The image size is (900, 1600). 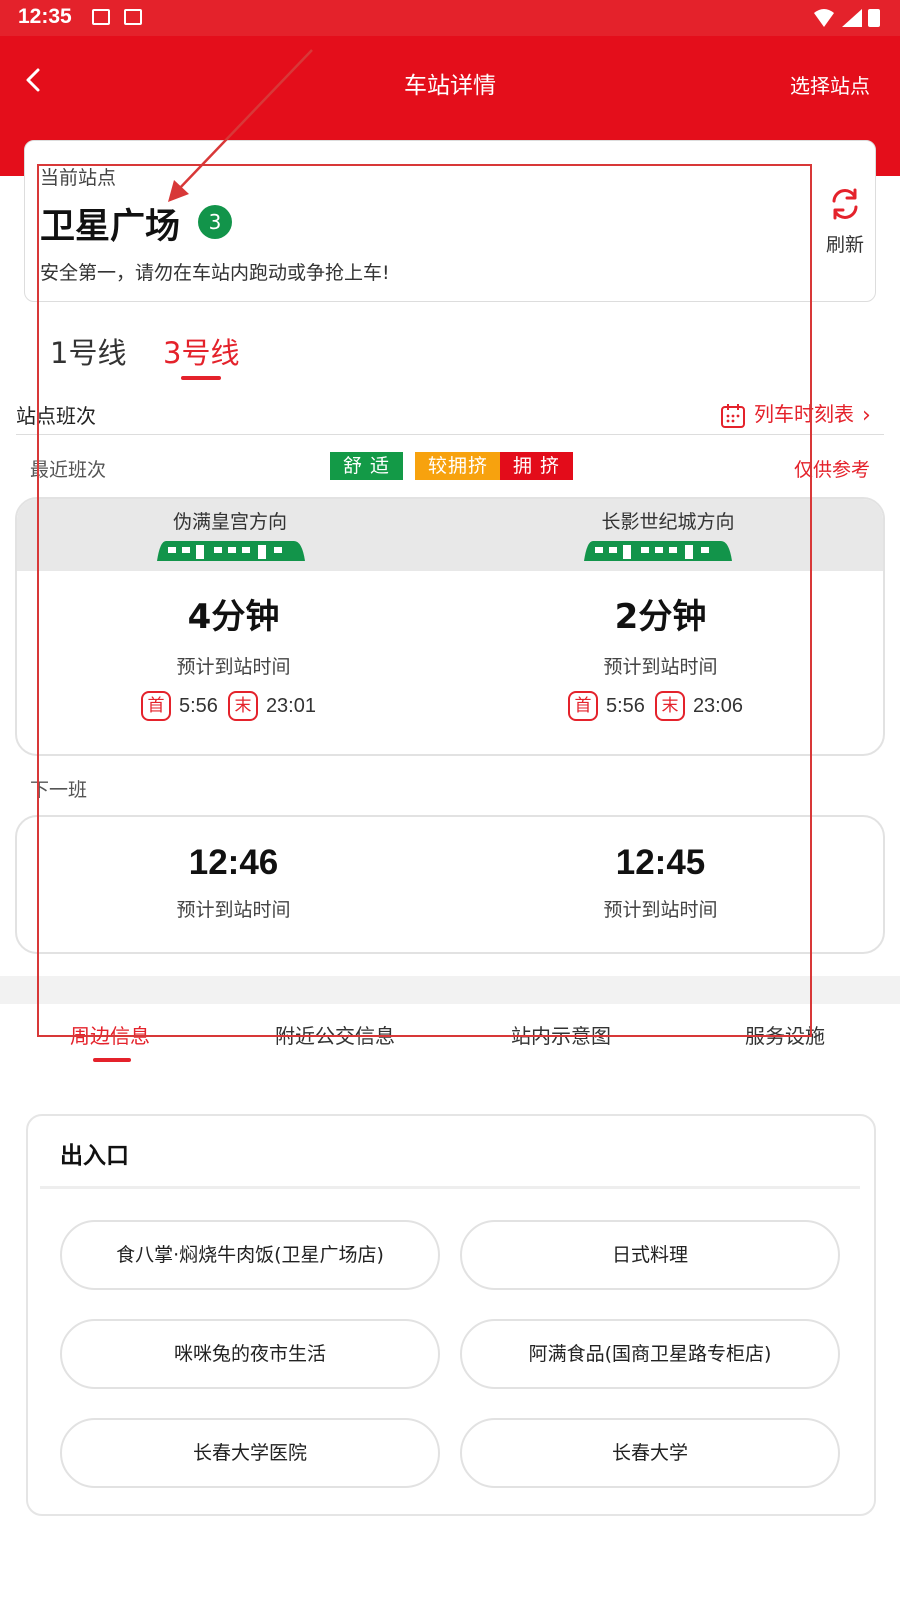 What do you see at coordinates (660, 617) in the screenshot?
I see `minutes-until-arrival: 2分钟` at bounding box center [660, 617].